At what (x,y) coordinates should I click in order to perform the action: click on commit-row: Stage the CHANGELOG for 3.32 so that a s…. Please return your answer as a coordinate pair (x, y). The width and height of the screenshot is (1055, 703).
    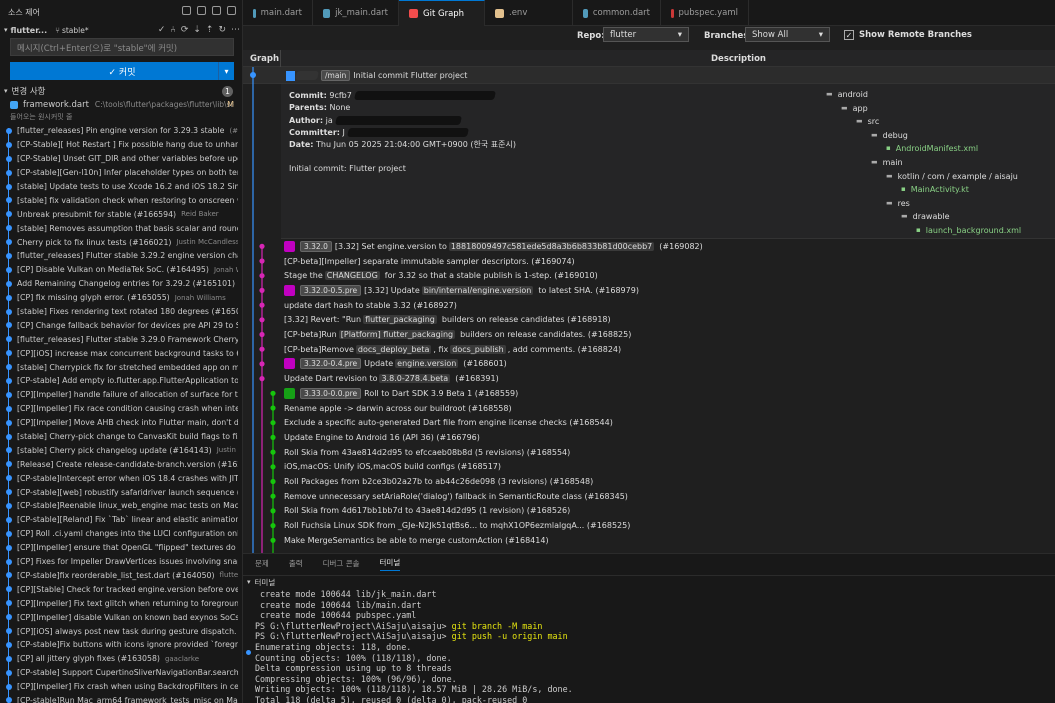
    Looking at the image, I should click on (649, 275).